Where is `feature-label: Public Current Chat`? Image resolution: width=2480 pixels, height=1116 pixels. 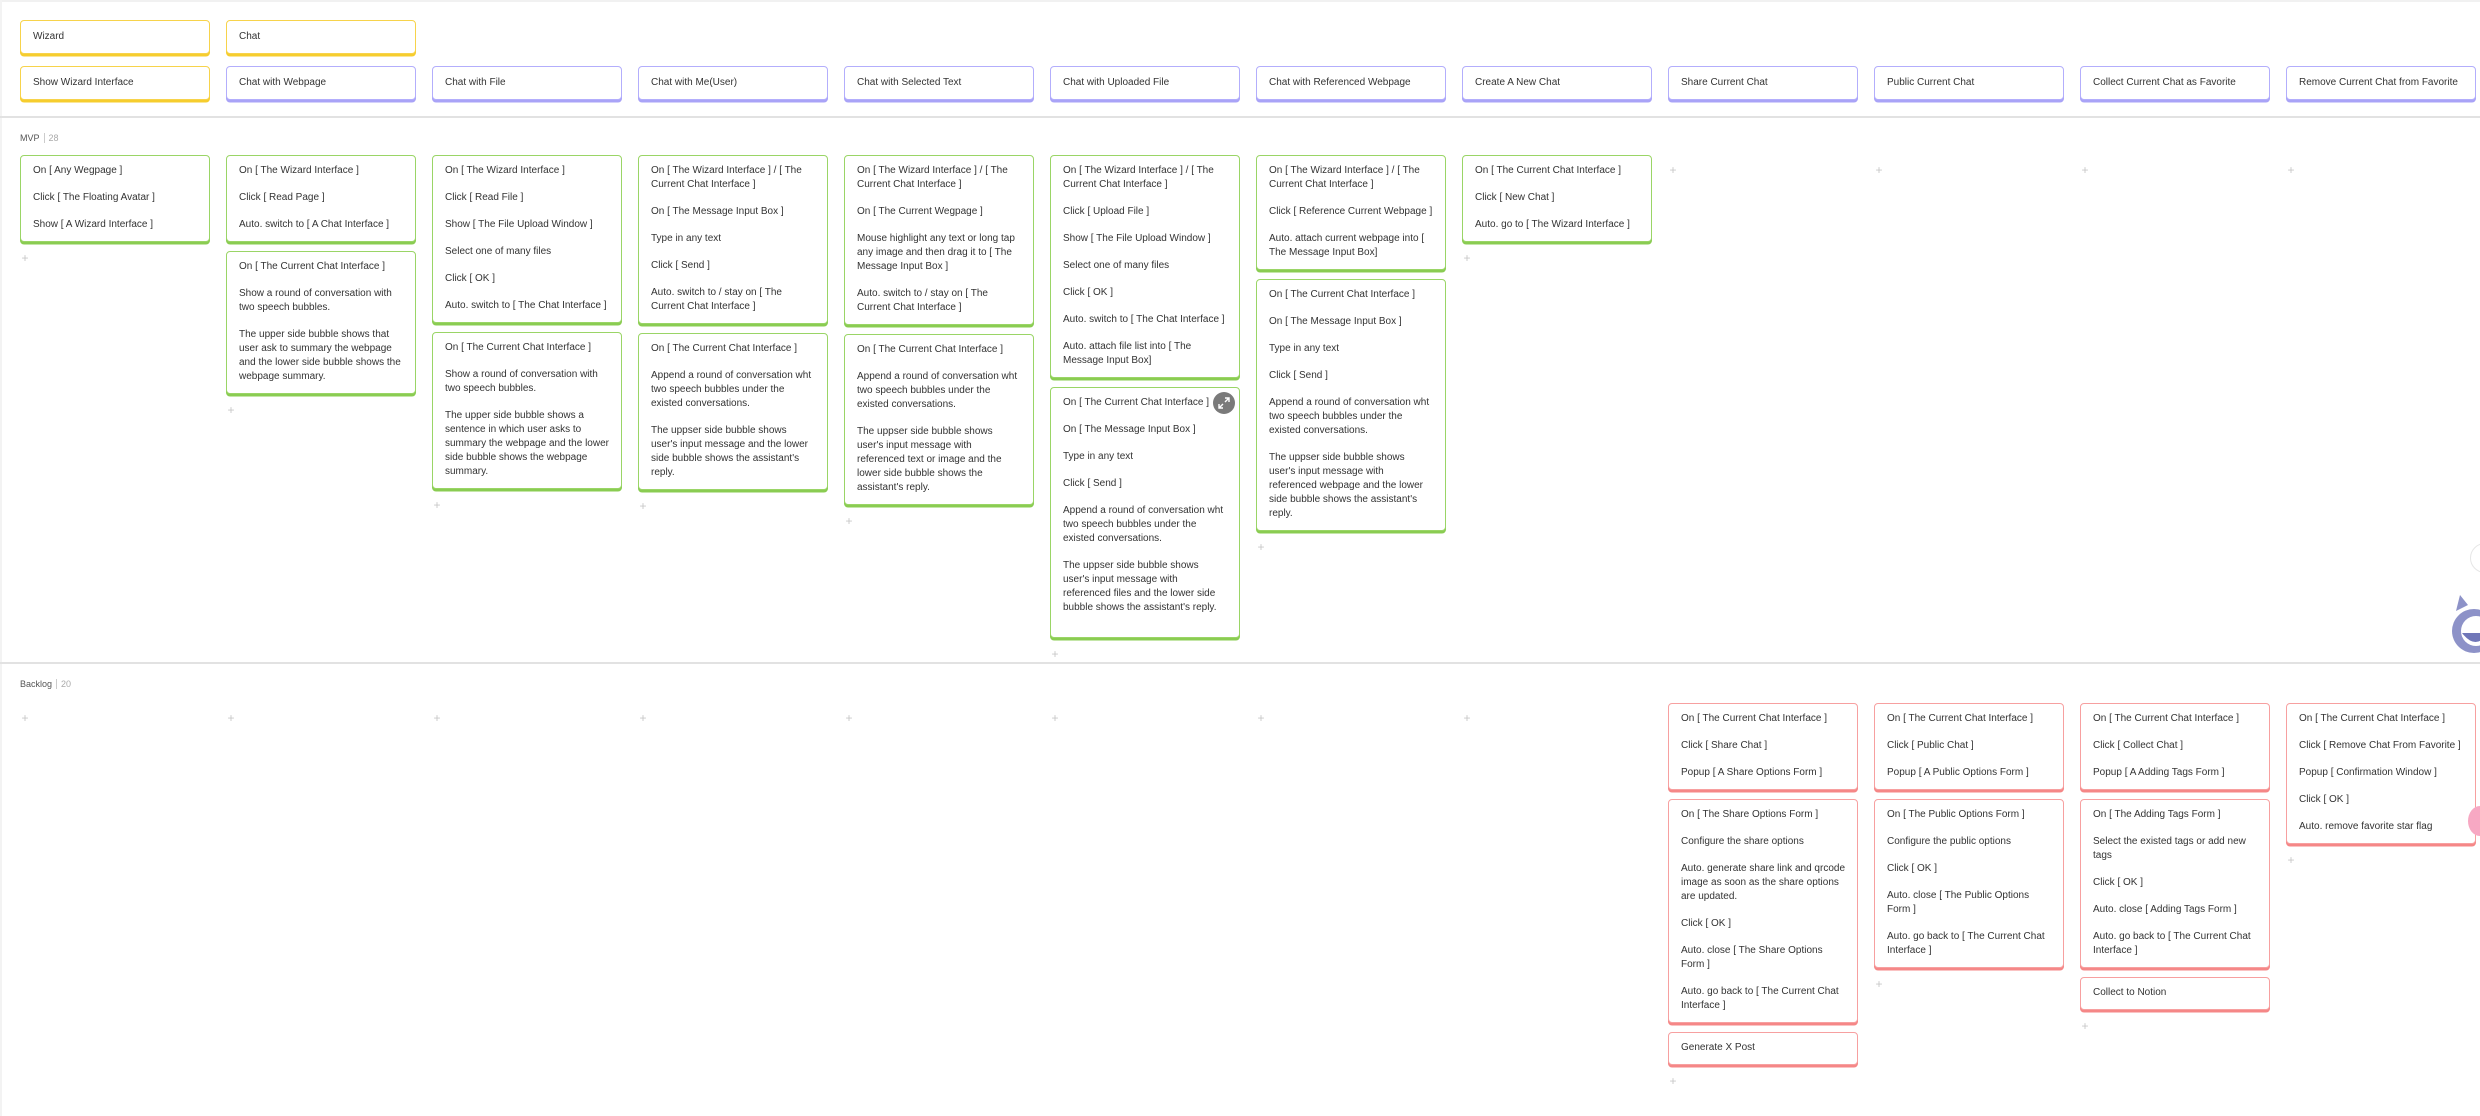 feature-label: Public Current Chat is located at coordinates (1931, 82).